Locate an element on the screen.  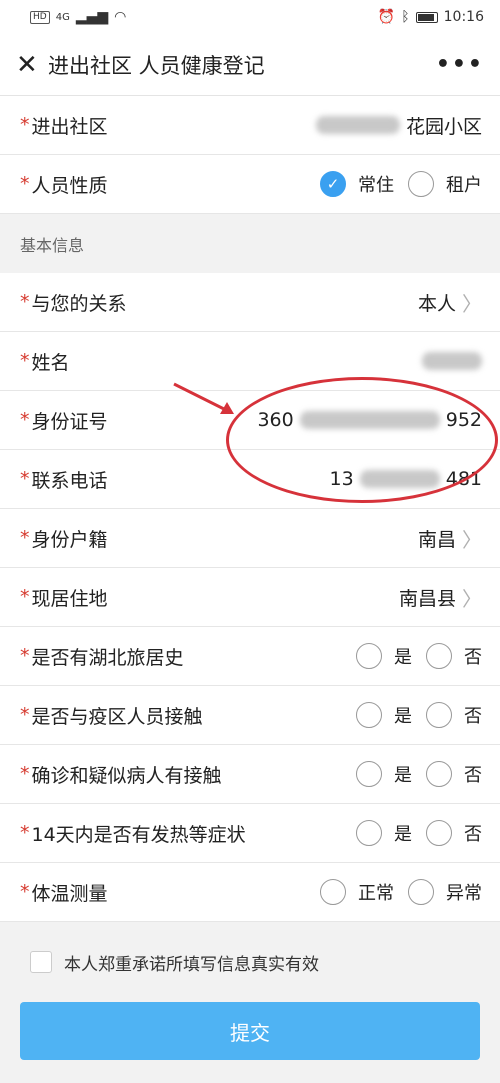
page-title: 进出社区 人员健康登记 is located at coordinates (156, 65).